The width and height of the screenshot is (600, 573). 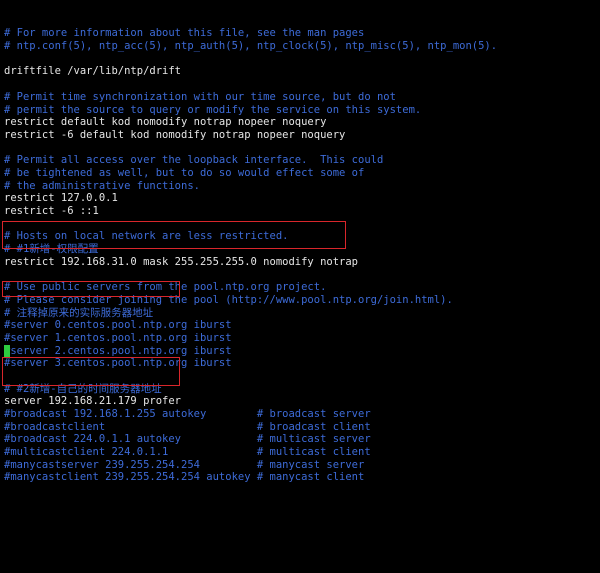 I want to click on text-cursor, so click(x=7, y=351).